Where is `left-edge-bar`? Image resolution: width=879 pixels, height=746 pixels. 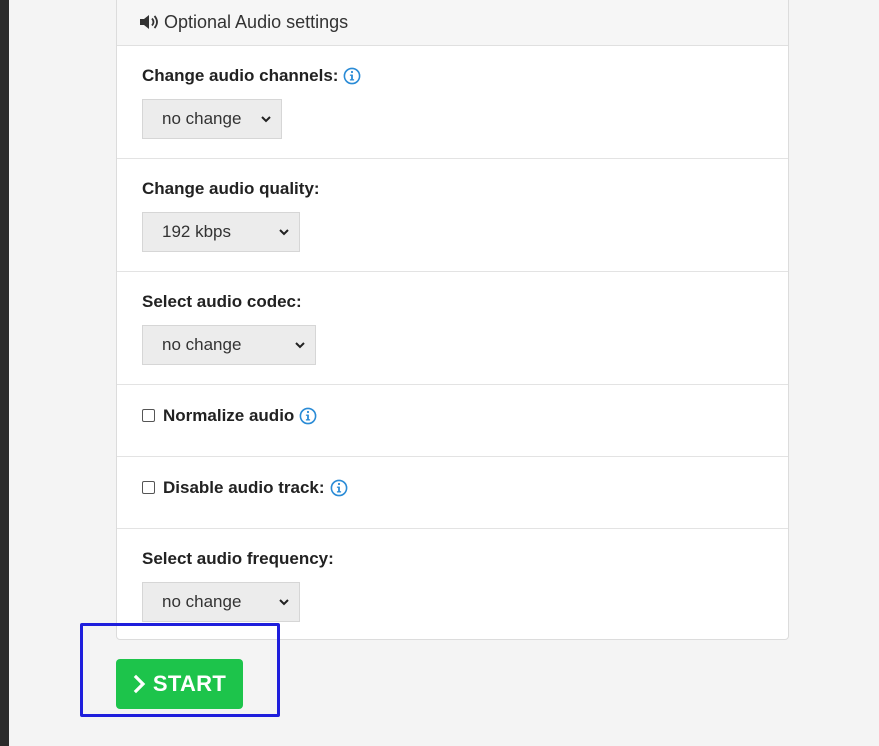
left-edge-bar is located at coordinates (4, 373).